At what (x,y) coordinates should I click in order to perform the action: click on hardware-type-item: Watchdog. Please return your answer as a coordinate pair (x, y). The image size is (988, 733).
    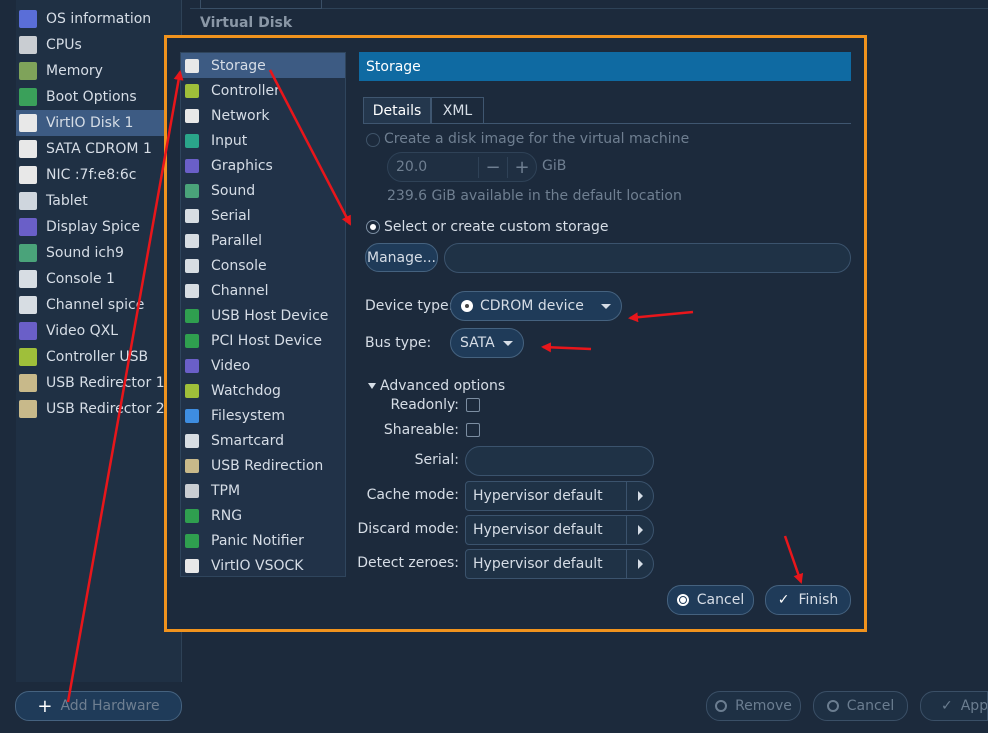
    Looking at the image, I should click on (263, 390).